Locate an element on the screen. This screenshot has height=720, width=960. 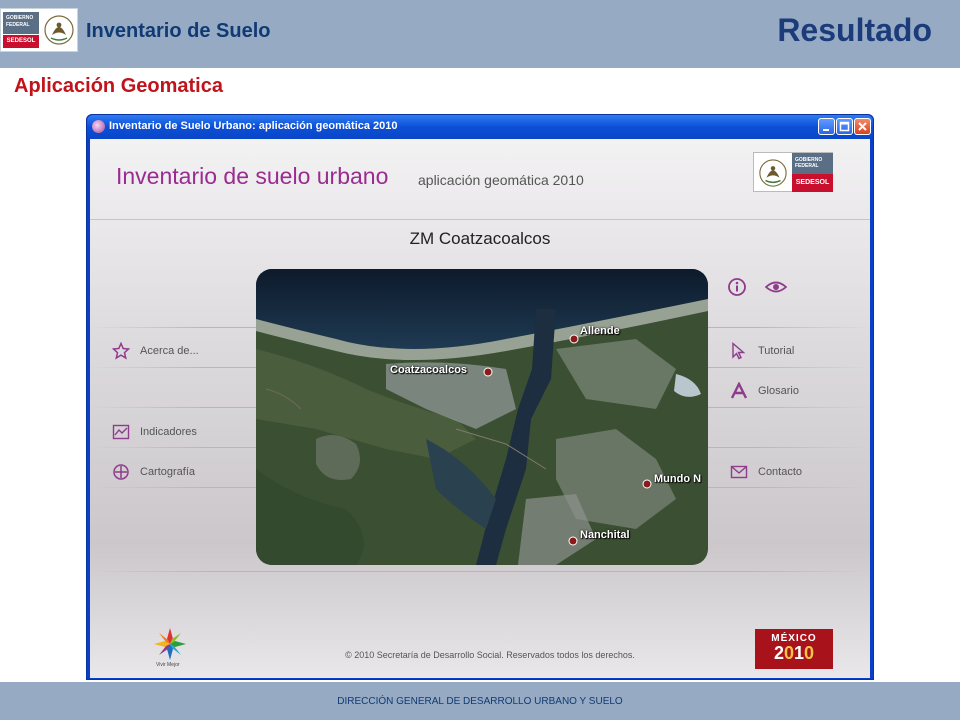
menu-item-label: Contacto is located at coordinates (780, 472).